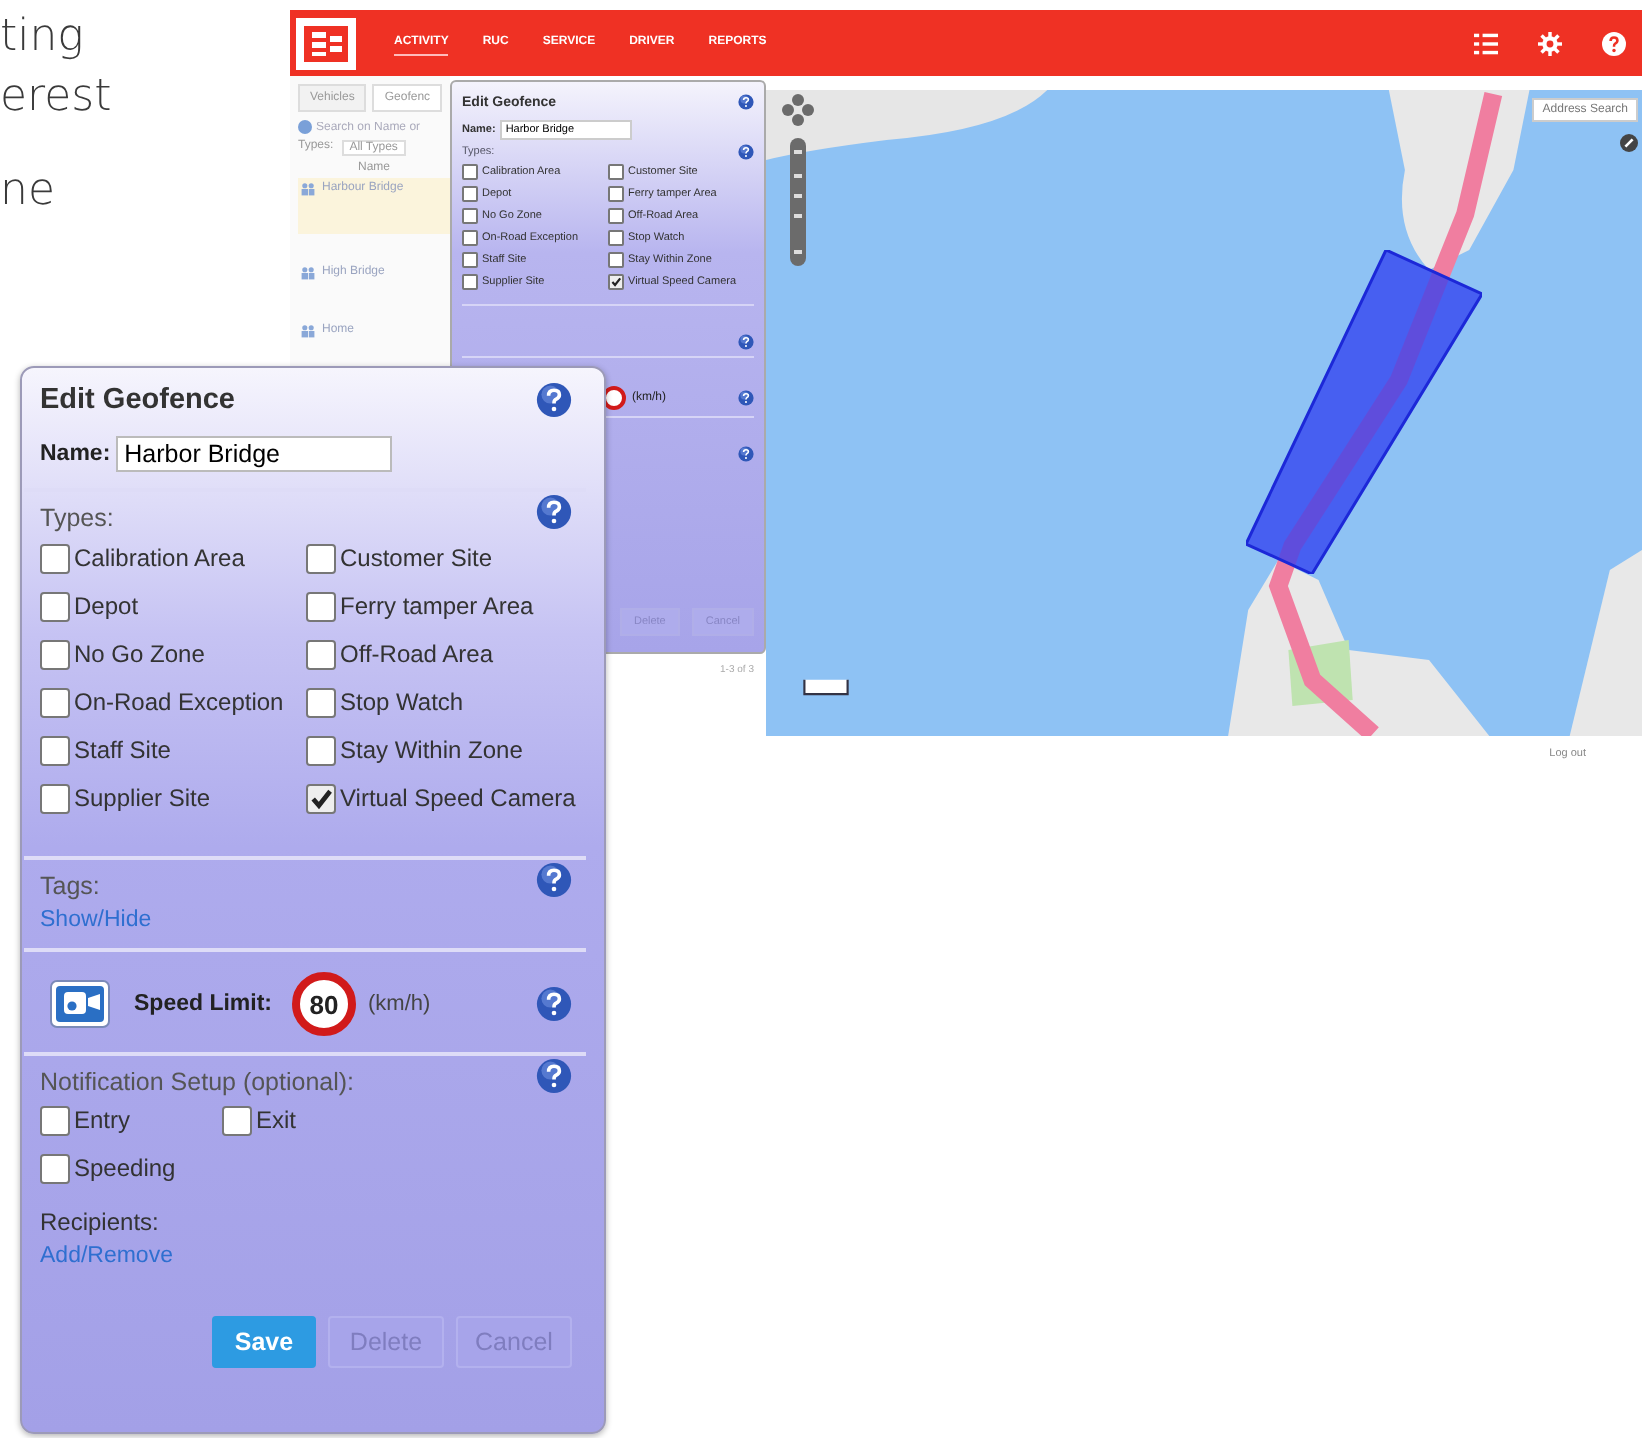  Describe the element at coordinates (80, 1004) in the screenshot. I see `speed-camera-icon` at that location.